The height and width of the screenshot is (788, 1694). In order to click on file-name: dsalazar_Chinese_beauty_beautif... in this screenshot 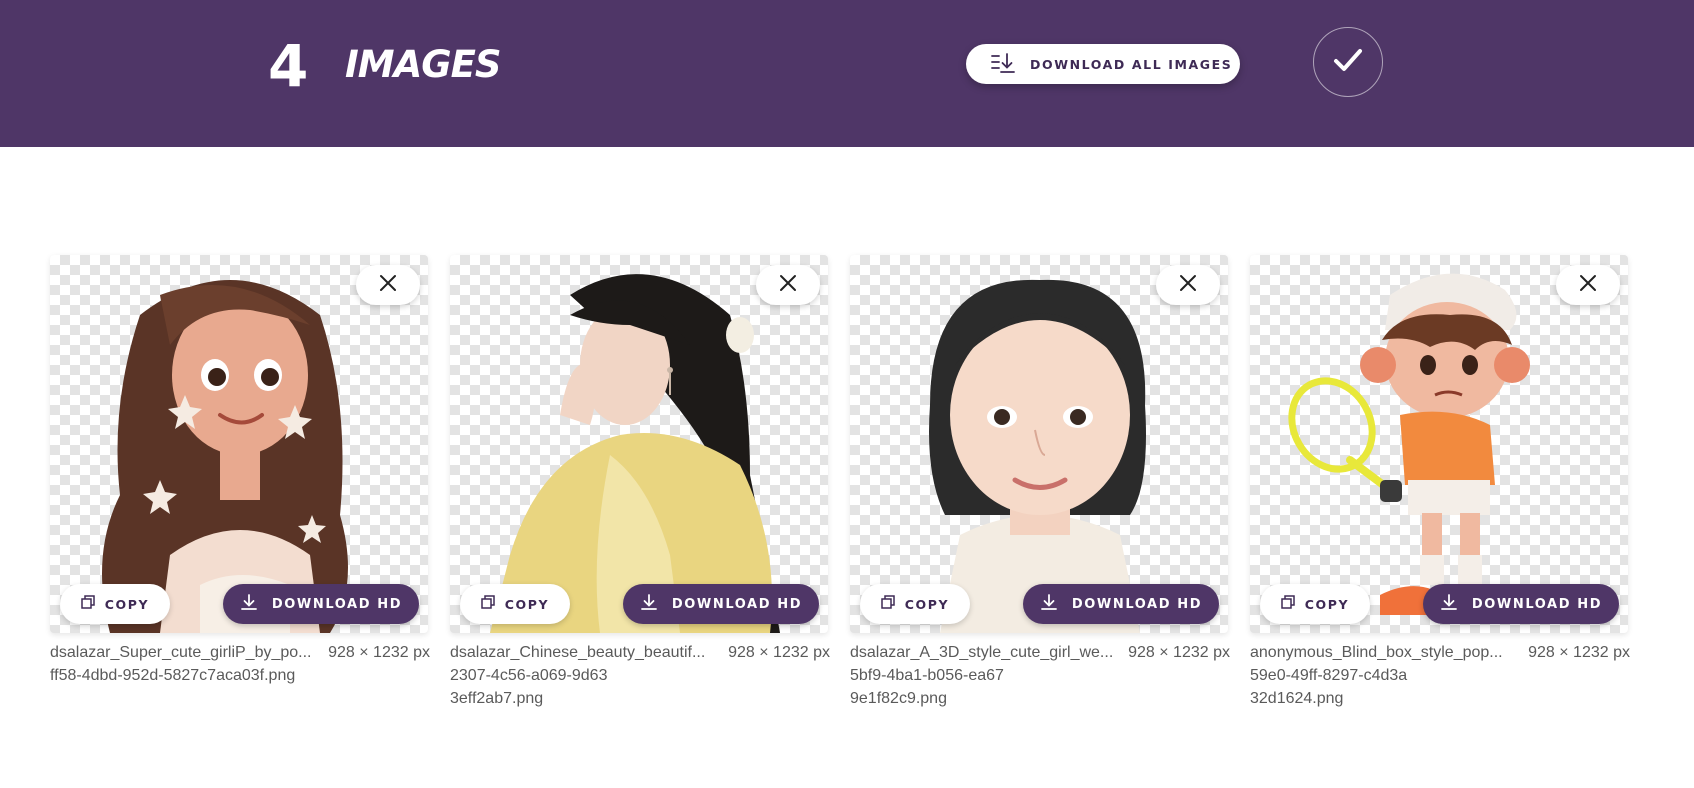, I will do `click(578, 652)`.